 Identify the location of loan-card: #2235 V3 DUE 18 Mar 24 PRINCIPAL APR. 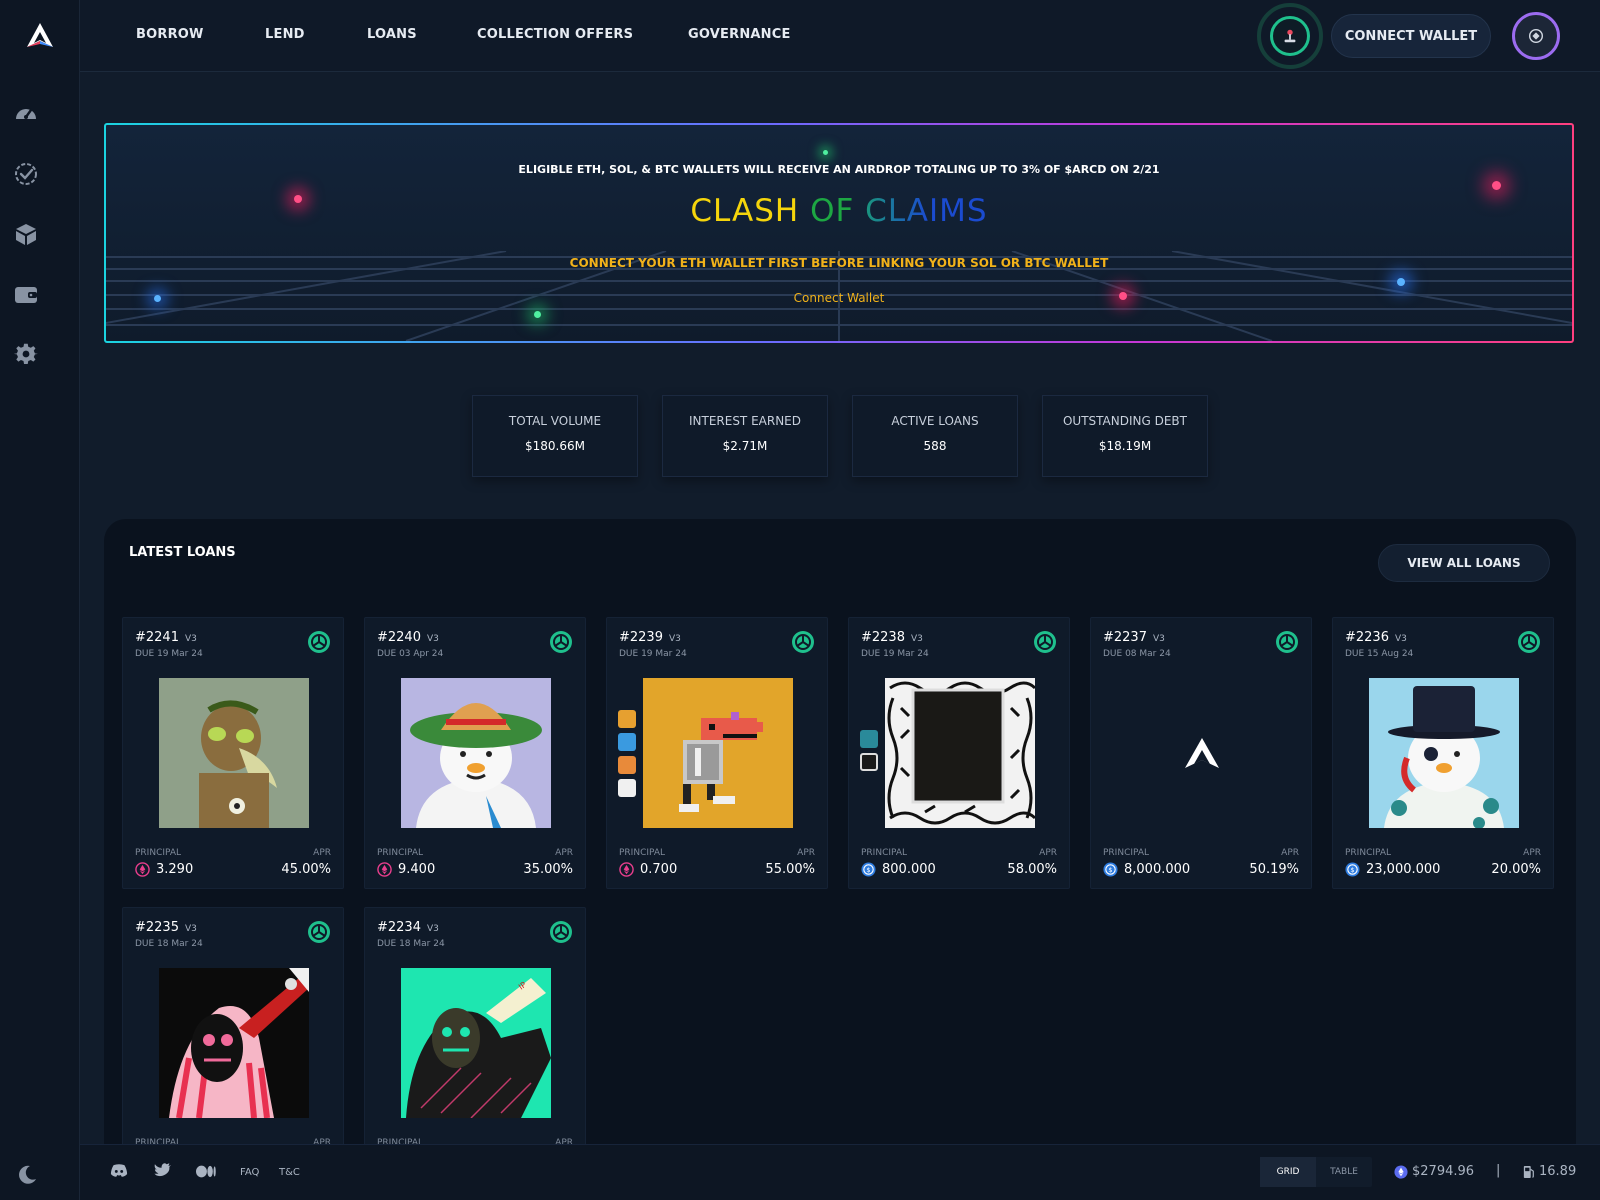
(233, 1037).